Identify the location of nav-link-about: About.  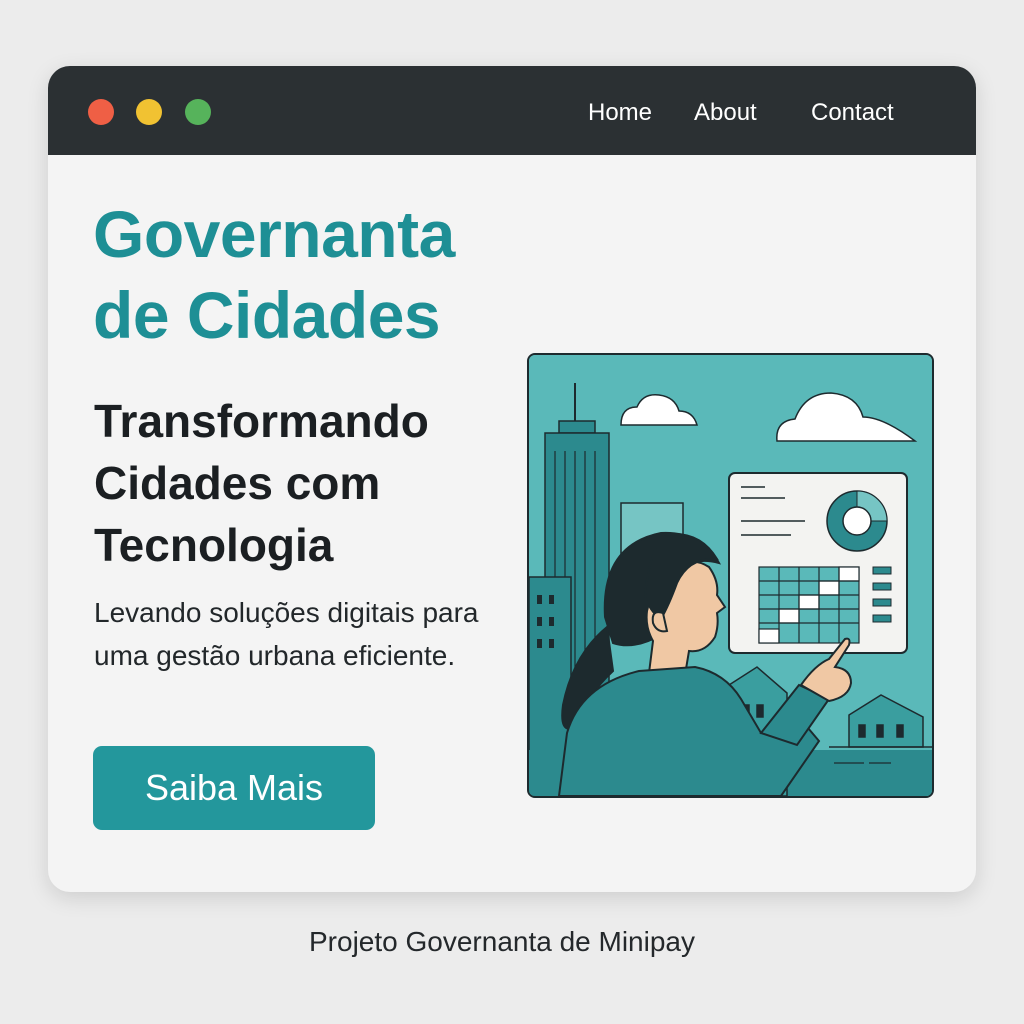
(725, 113).